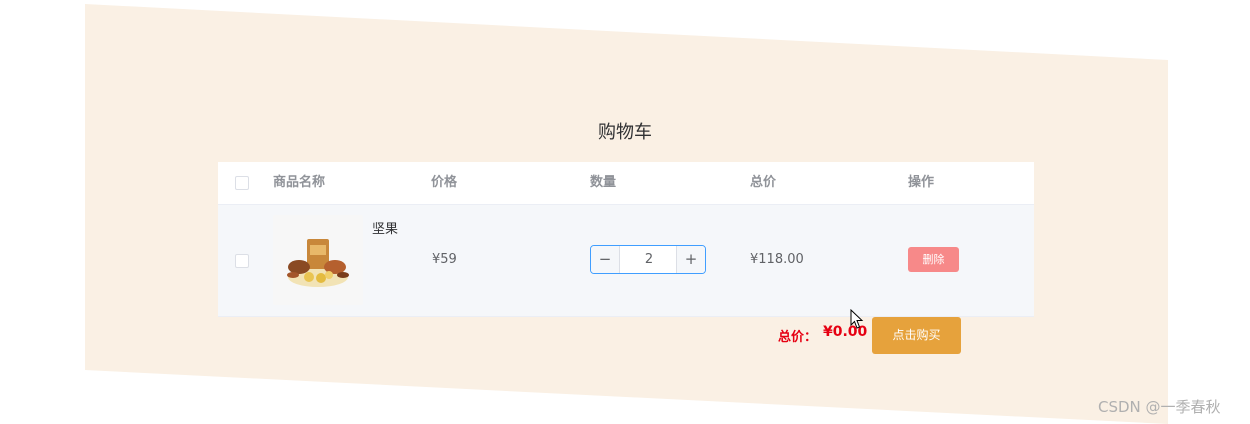 The image size is (1250, 424). Describe the element at coordinates (690, 259) in the screenshot. I see `increase-button: +` at that location.